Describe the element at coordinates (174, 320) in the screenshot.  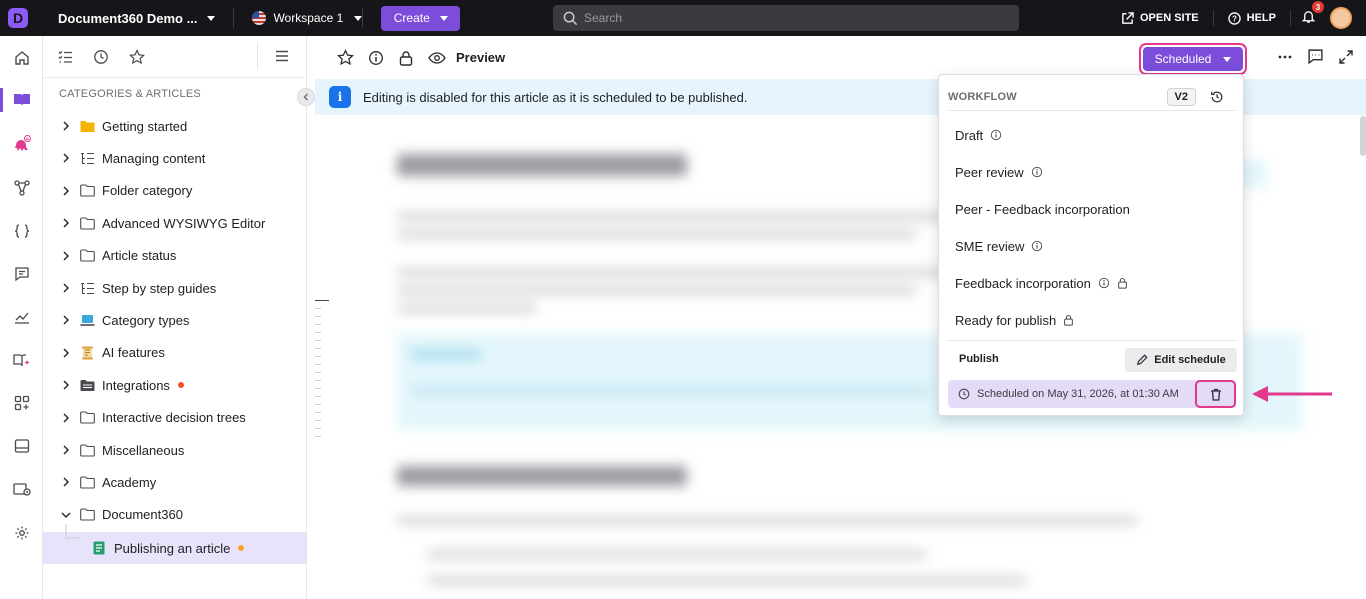
I see `category-category-types: Category types` at that location.